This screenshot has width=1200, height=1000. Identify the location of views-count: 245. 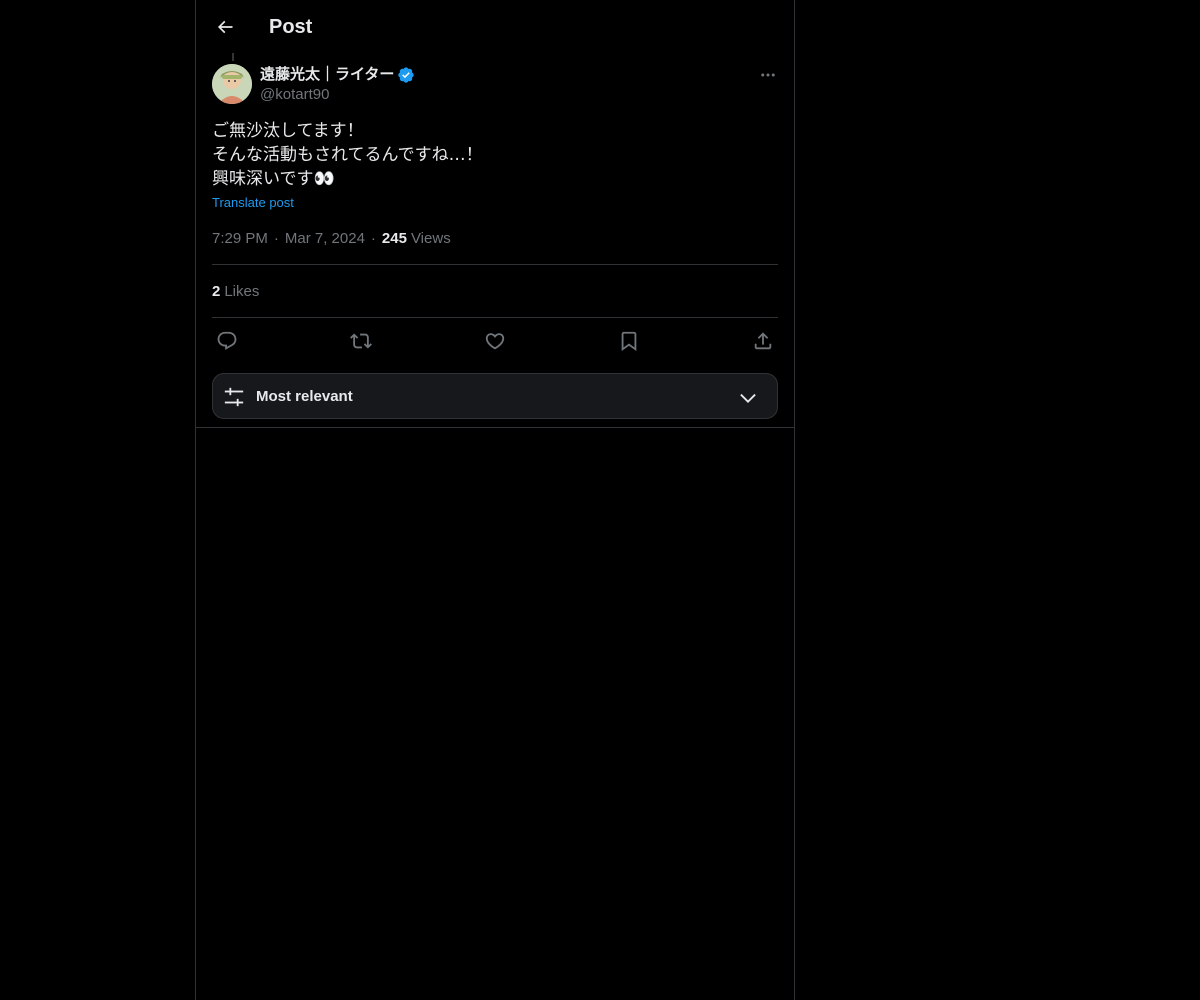
(394, 238).